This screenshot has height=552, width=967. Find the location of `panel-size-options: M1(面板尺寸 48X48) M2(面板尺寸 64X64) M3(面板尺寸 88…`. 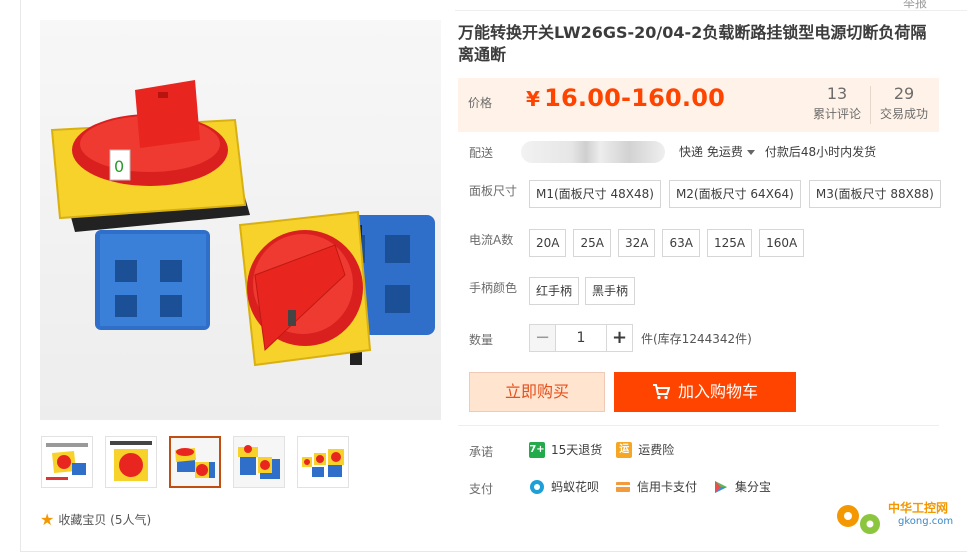

panel-size-options: M1(面板尺寸 48X48) M2(面板尺寸 64X64) M3(面板尺寸 88… is located at coordinates (735, 194).